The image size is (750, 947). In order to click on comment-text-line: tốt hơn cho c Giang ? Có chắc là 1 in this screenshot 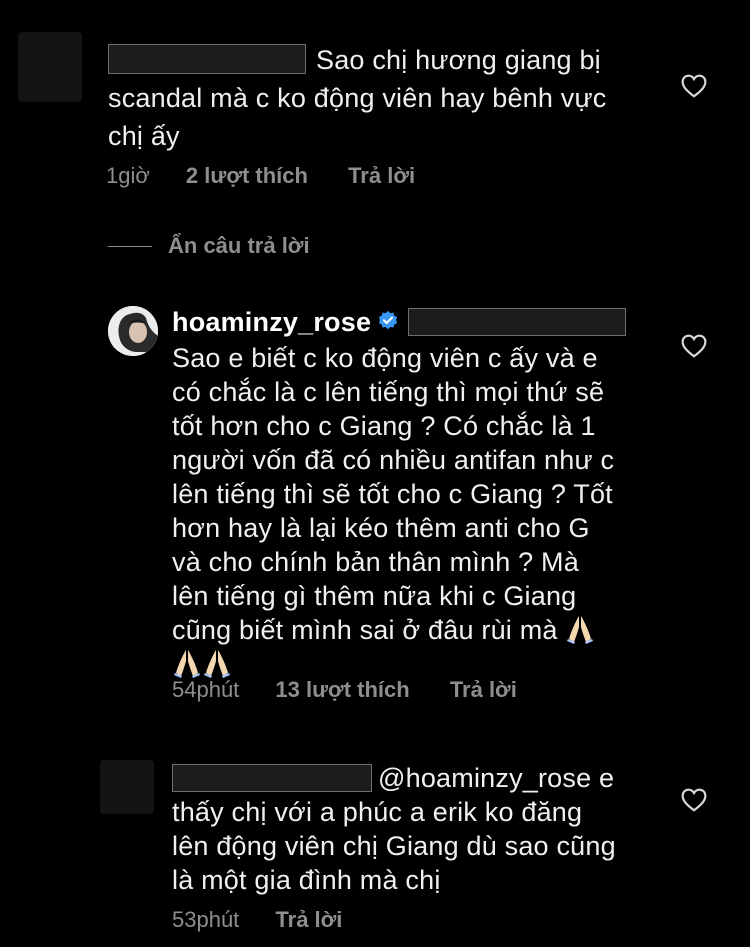, I will do `click(384, 426)`.